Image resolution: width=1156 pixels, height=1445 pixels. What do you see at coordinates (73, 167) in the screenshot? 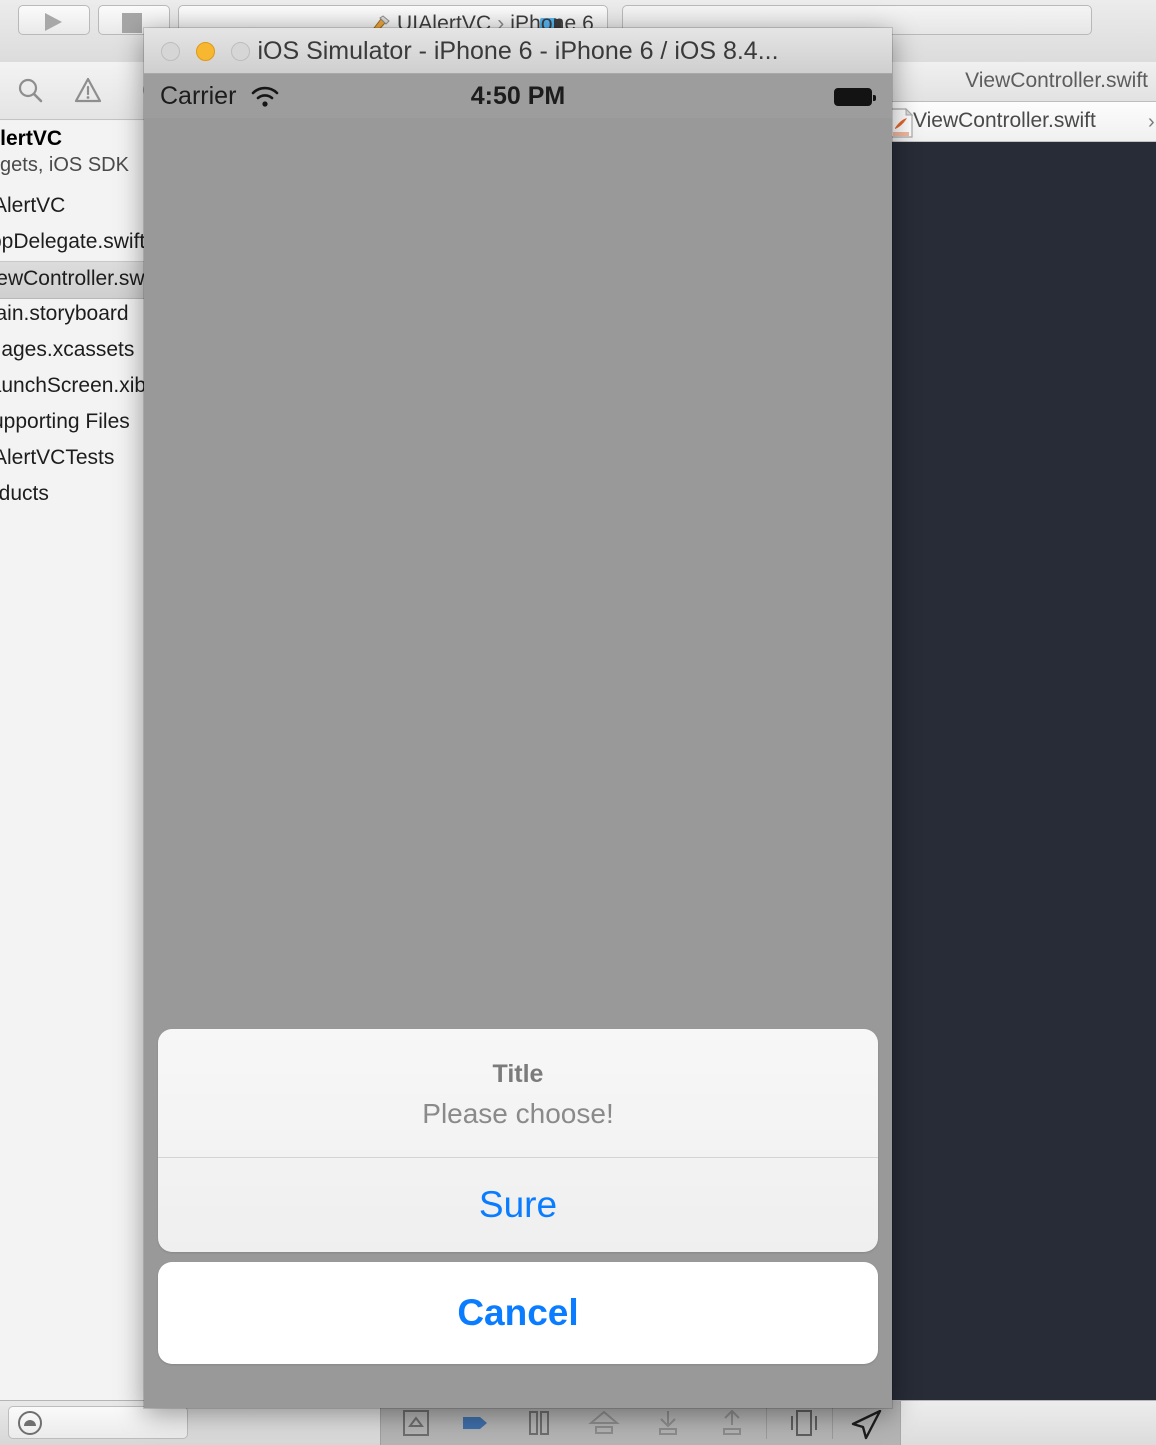
I see `navigator-project-subtitle-row: 2 targets, iOS SDK 8.4` at bounding box center [73, 167].